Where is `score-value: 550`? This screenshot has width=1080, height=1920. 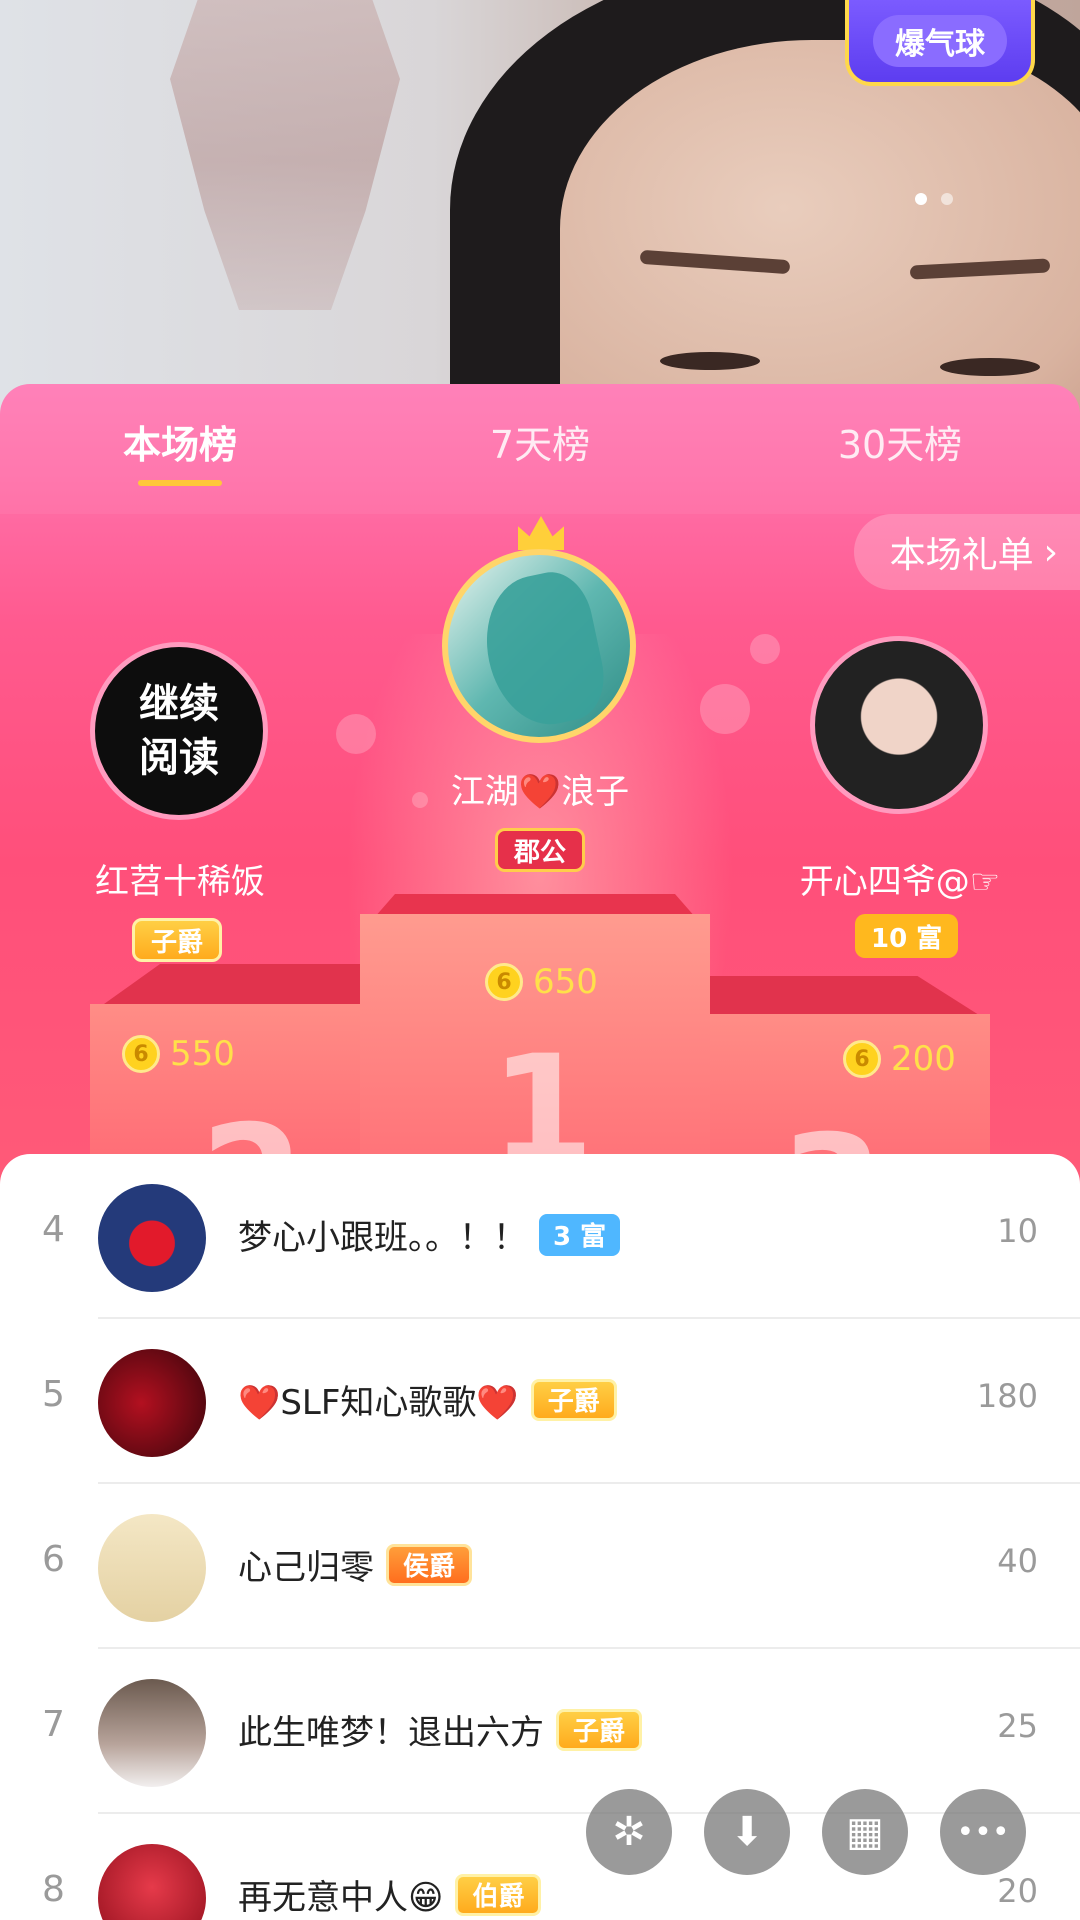
score-value: 550 is located at coordinates (202, 1054).